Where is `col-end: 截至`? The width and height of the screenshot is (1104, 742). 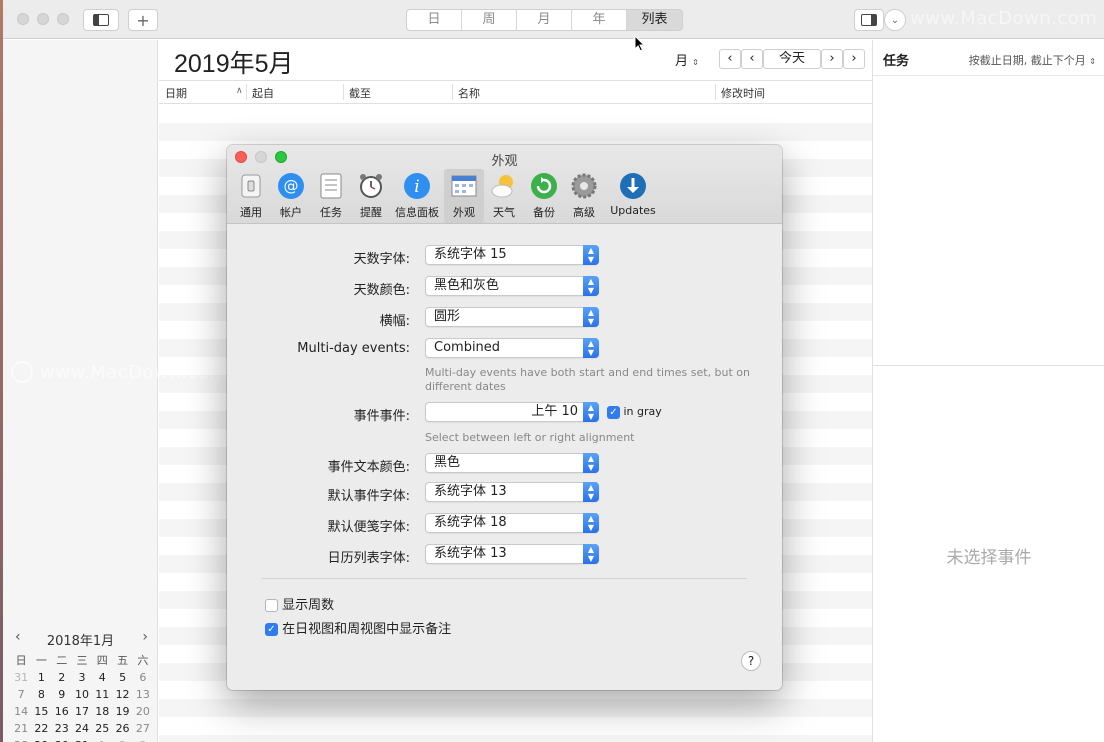
col-end: 截至 is located at coordinates (360, 93).